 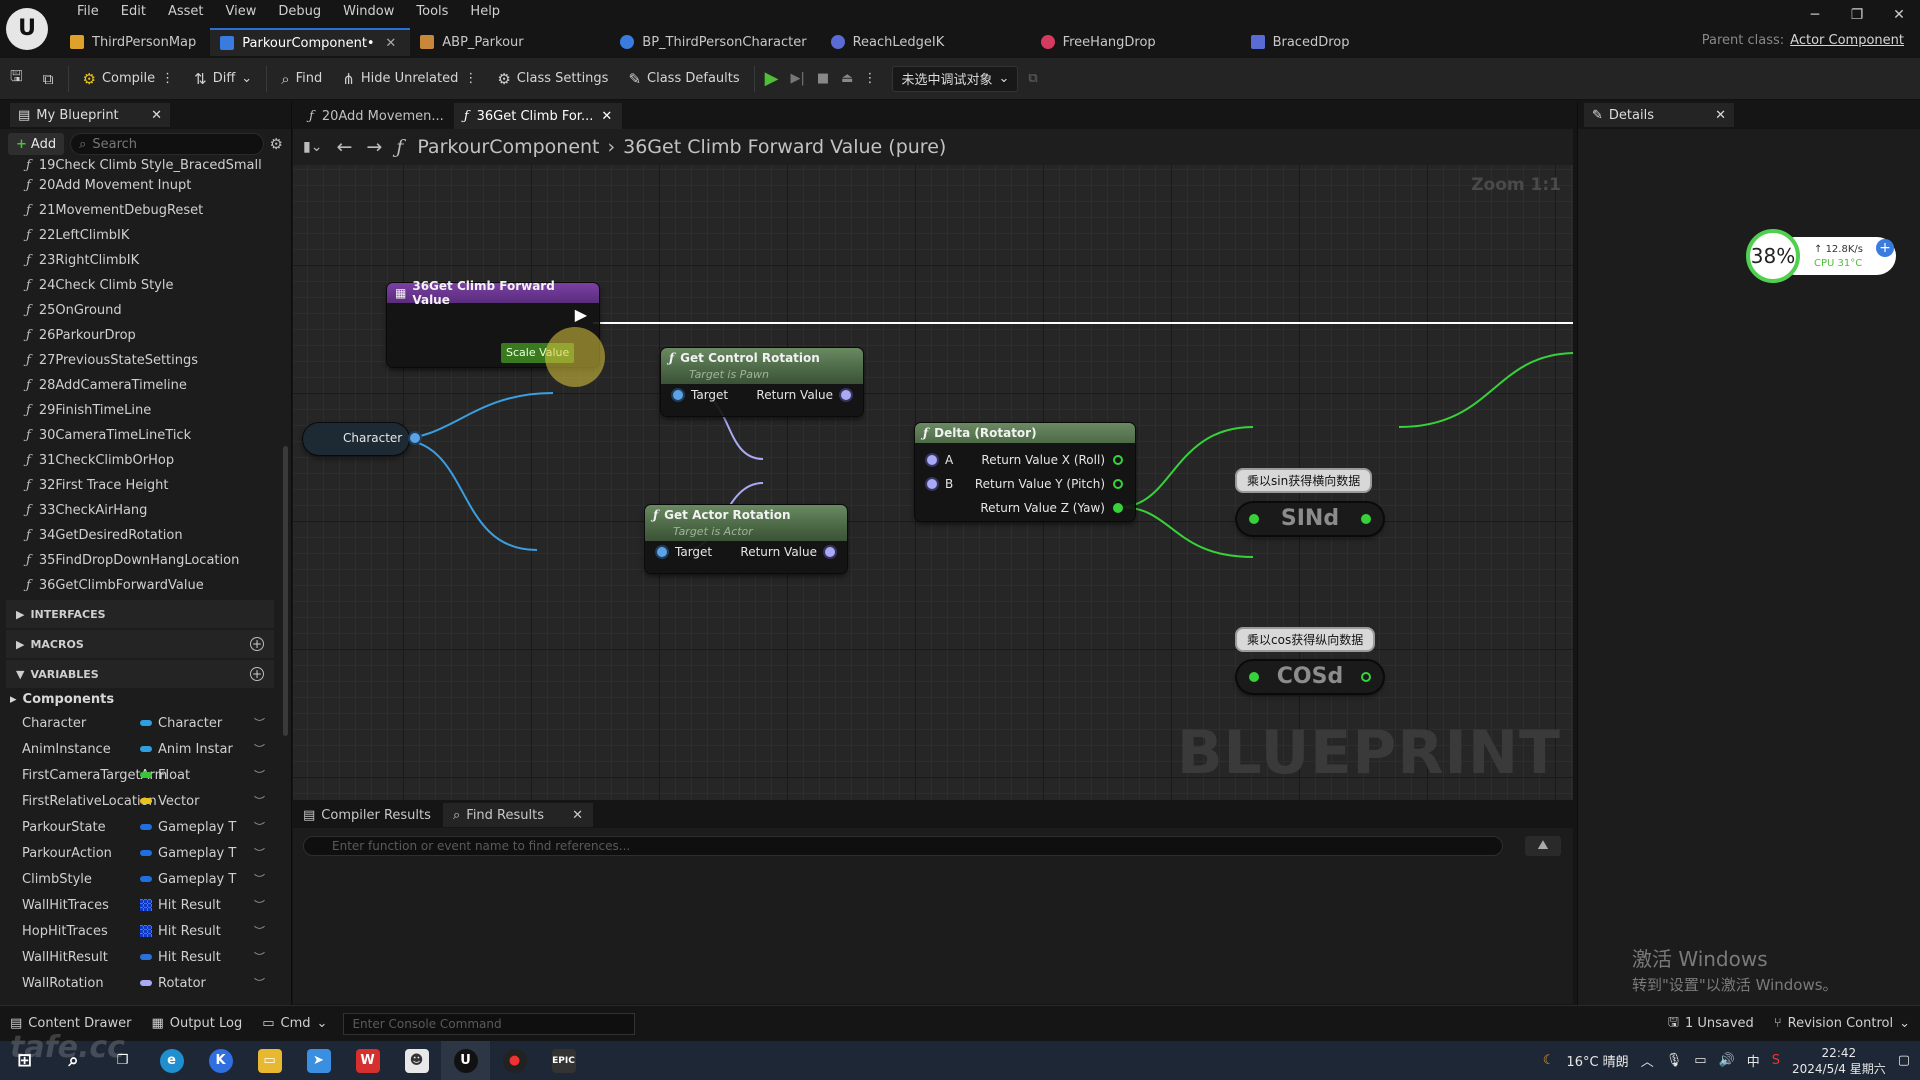 What do you see at coordinates (485, 12) in the screenshot?
I see `menu-help: Help` at bounding box center [485, 12].